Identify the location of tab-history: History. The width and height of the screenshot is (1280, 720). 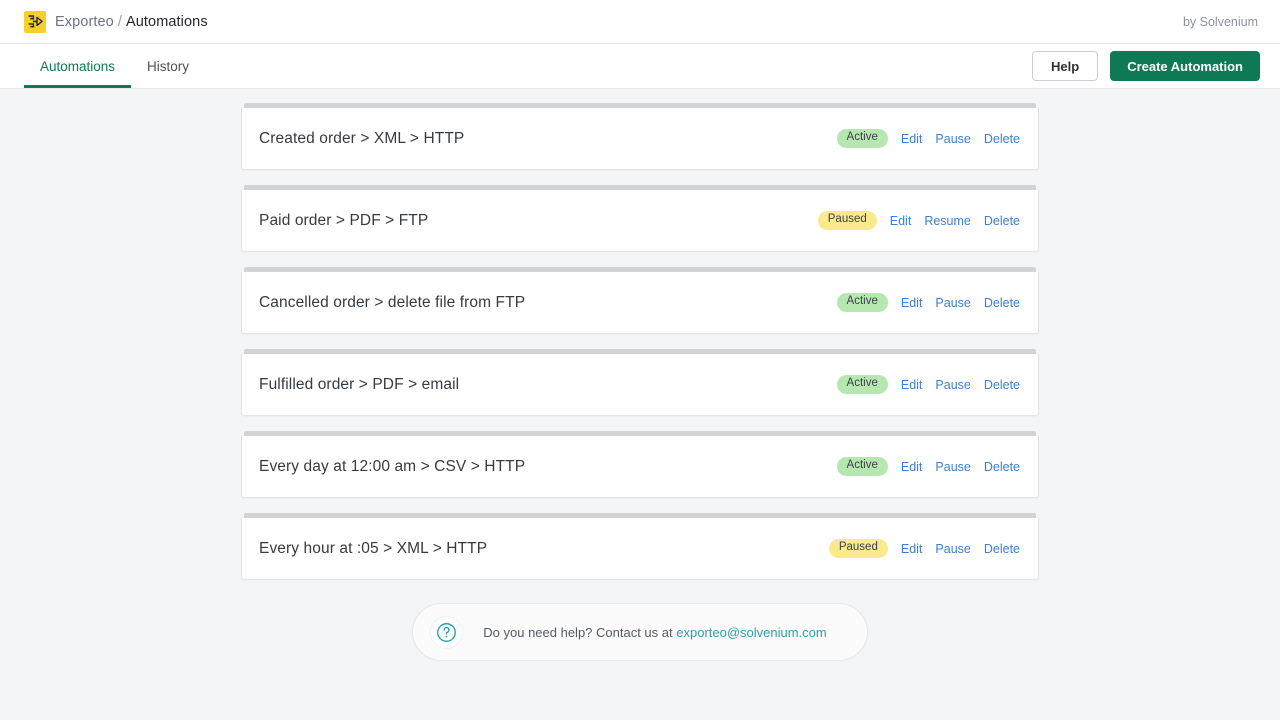
(168, 66).